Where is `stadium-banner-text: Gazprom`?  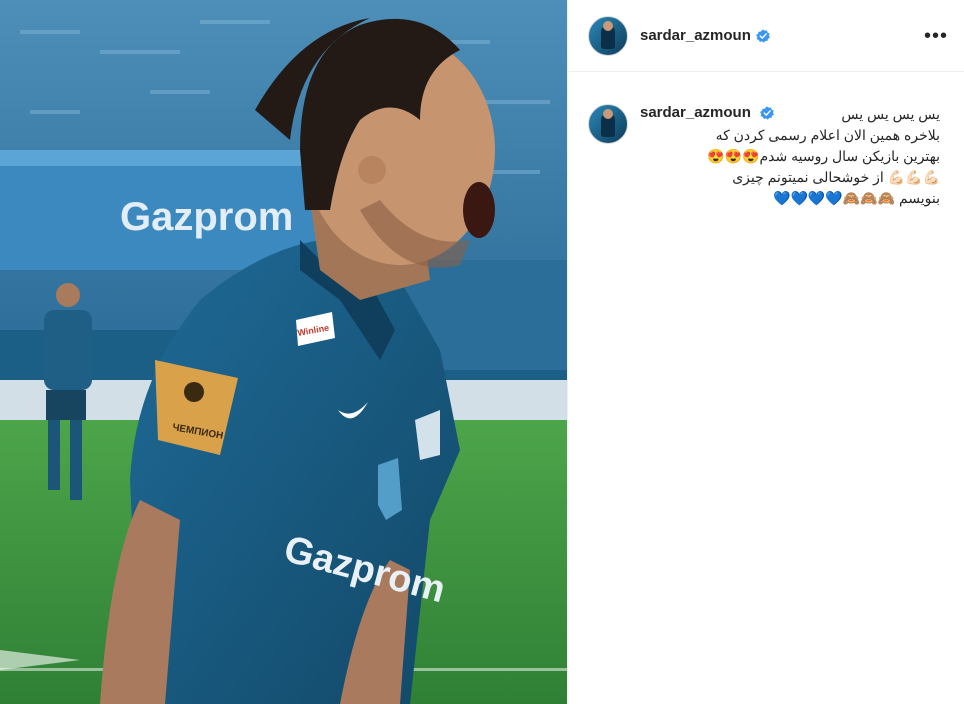
stadium-banner-text: Gazprom is located at coordinates (206, 217).